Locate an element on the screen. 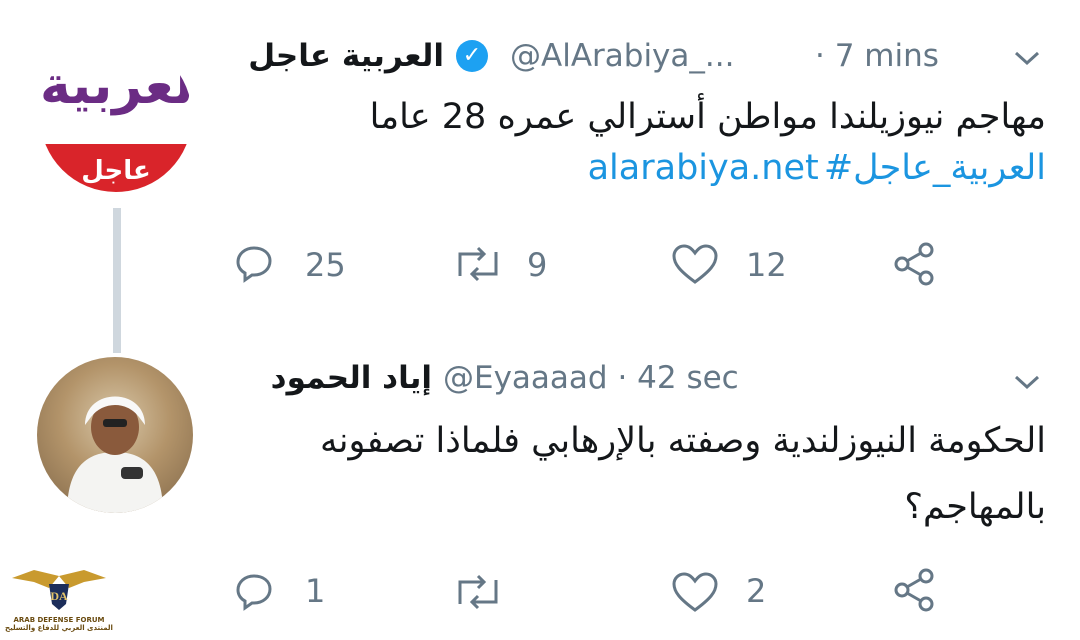 This screenshot has width=1080, height=640. tweet1-reply-count: 25 is located at coordinates (325, 265).